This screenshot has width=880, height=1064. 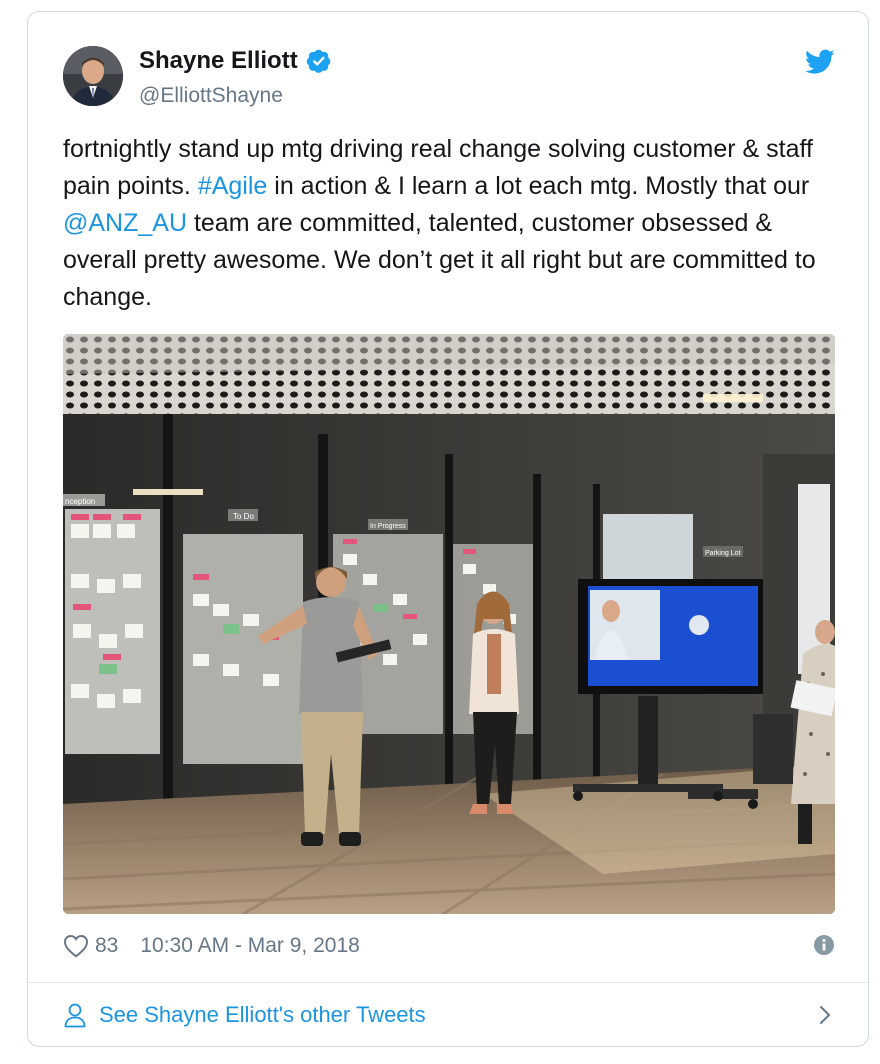 What do you see at coordinates (318, 61) in the screenshot?
I see `verified-badge-icon` at bounding box center [318, 61].